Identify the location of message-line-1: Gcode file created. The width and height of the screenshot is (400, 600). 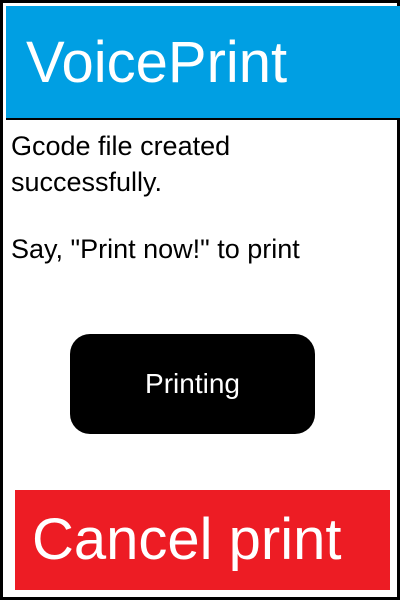
(121, 146).